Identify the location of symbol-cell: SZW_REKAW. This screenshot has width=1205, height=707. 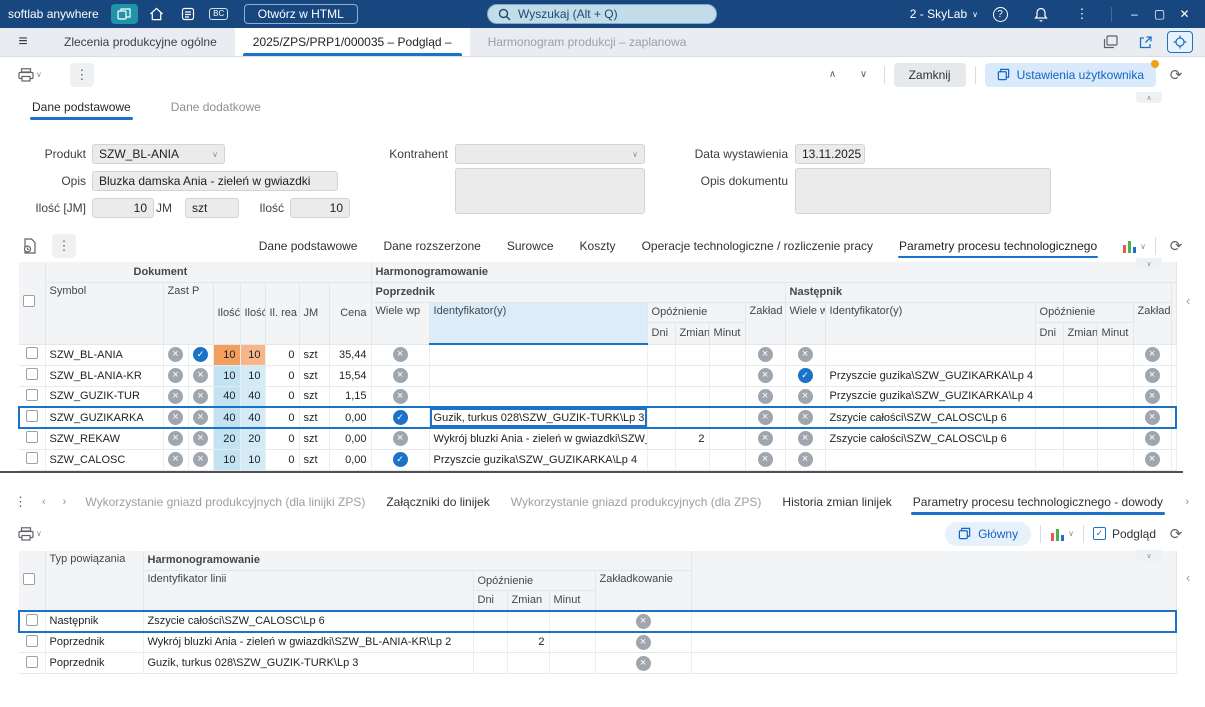
(104, 439).